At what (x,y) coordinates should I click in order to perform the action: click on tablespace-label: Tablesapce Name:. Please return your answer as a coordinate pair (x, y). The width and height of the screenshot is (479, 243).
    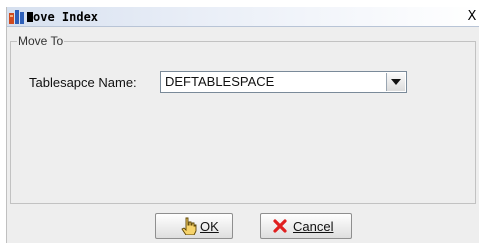
    Looking at the image, I should click on (83, 82).